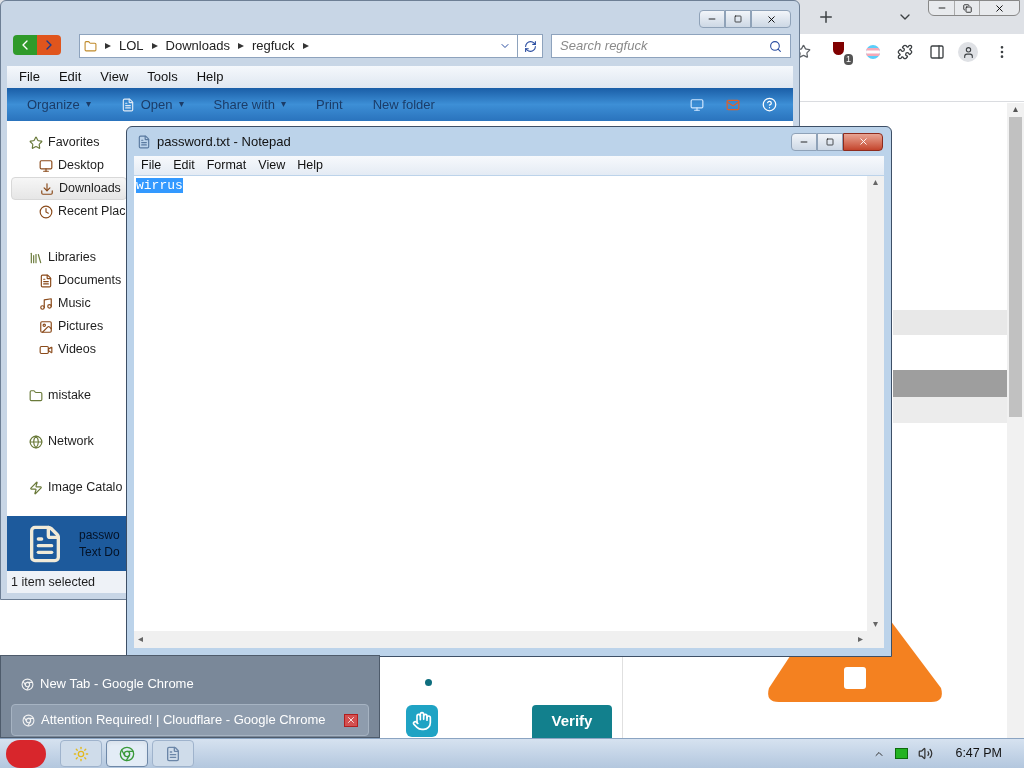  What do you see at coordinates (69, 165) in the screenshot?
I see `sidebar-item: Desktop` at bounding box center [69, 165].